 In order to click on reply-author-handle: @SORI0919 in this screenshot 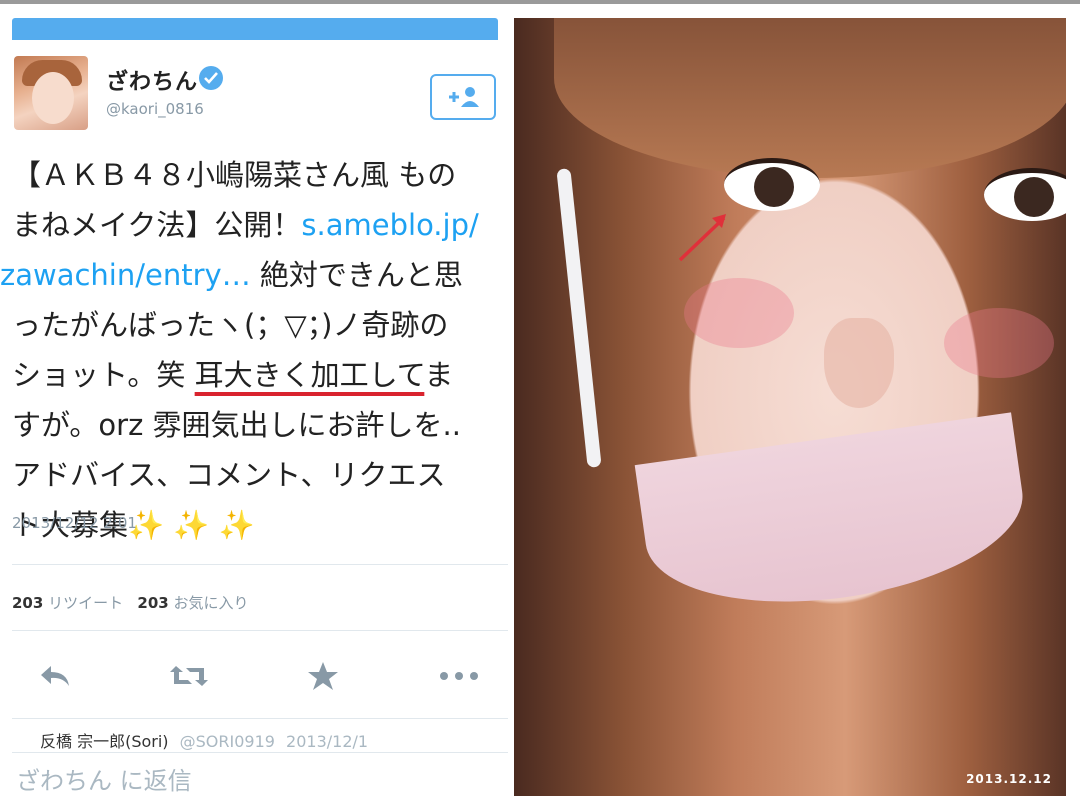, I will do `click(227, 741)`.